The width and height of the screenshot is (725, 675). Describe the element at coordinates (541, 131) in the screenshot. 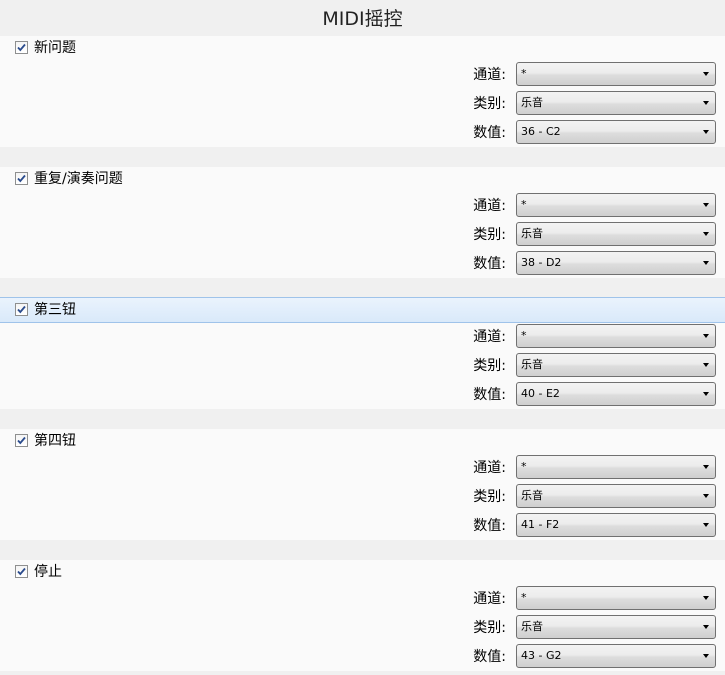

I see `value-value: 36 - C2` at that location.